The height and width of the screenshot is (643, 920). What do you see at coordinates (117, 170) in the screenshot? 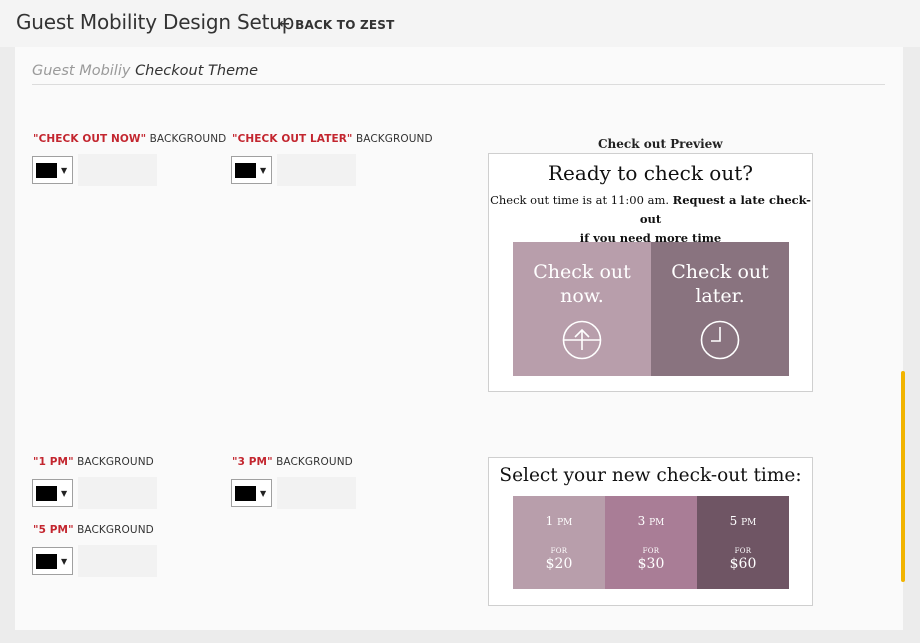
I see `checkout-now-color-input` at bounding box center [117, 170].